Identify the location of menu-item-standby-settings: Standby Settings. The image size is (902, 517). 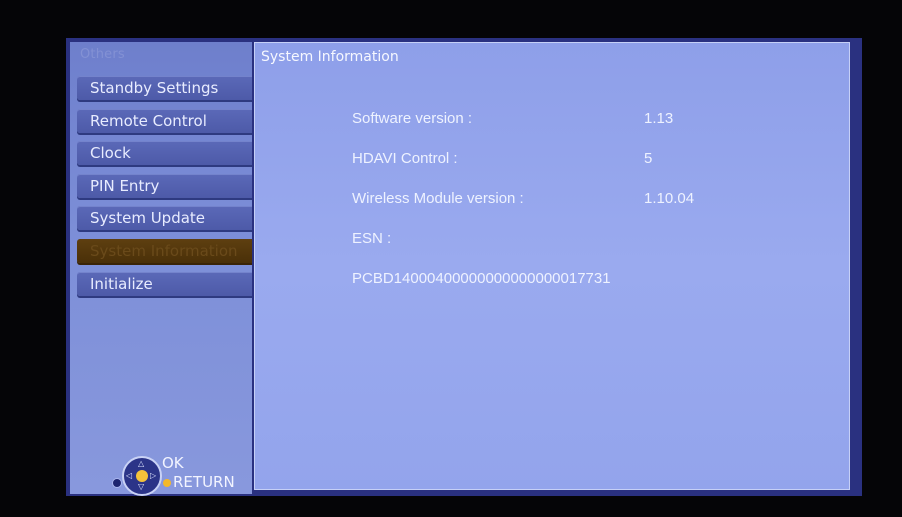
(164, 88).